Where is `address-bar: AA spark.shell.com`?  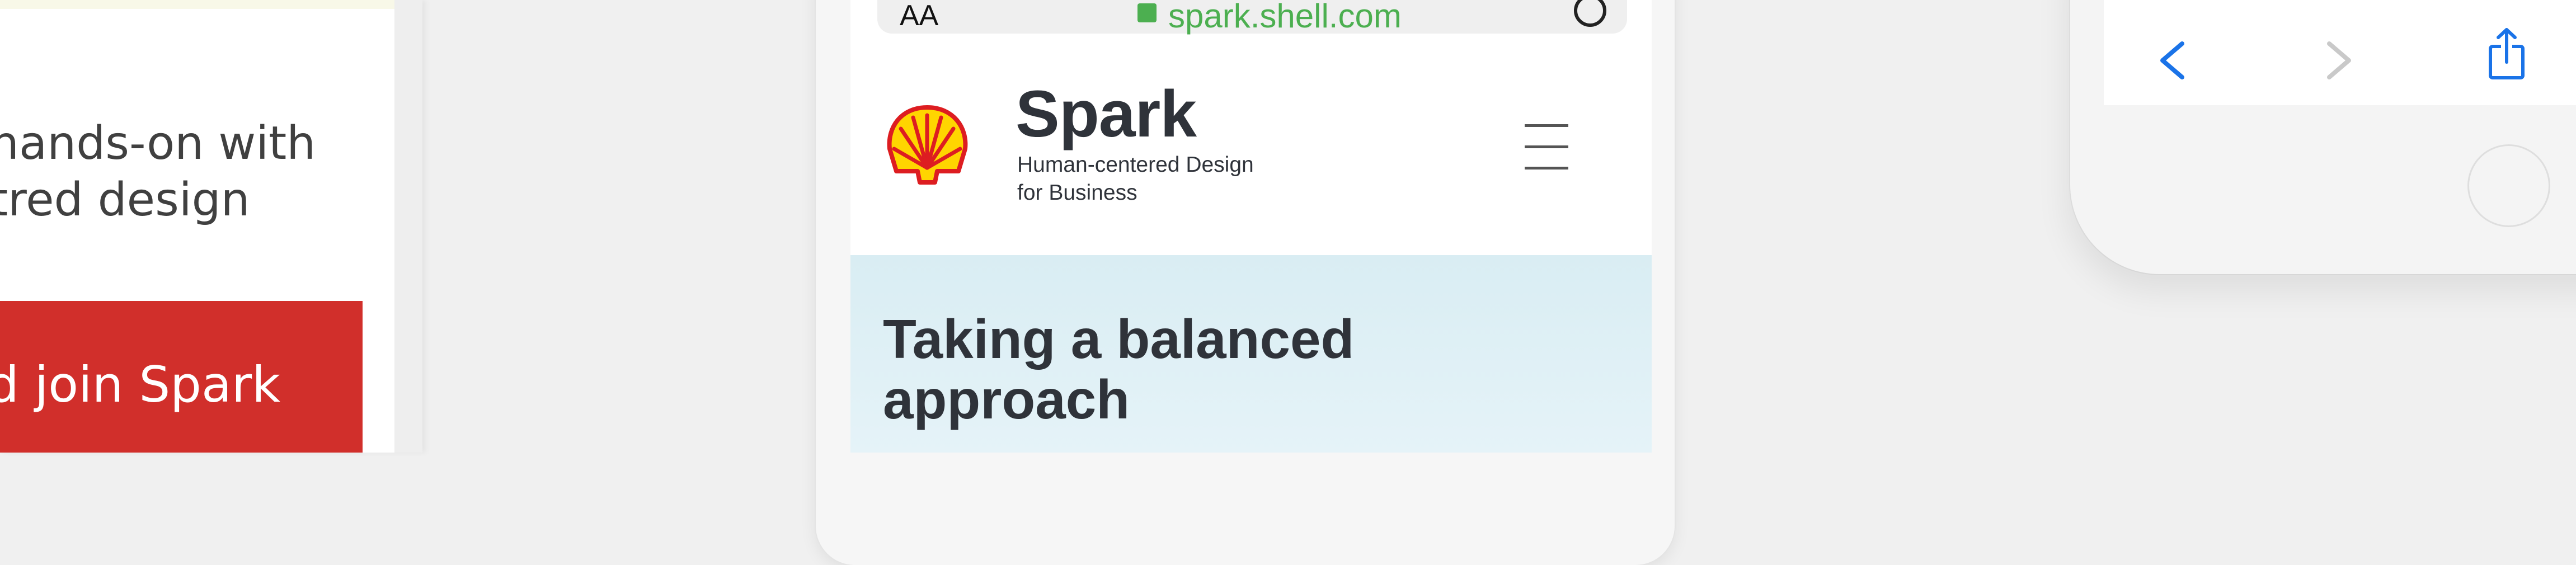 address-bar: AA spark.shell.com is located at coordinates (1252, 17).